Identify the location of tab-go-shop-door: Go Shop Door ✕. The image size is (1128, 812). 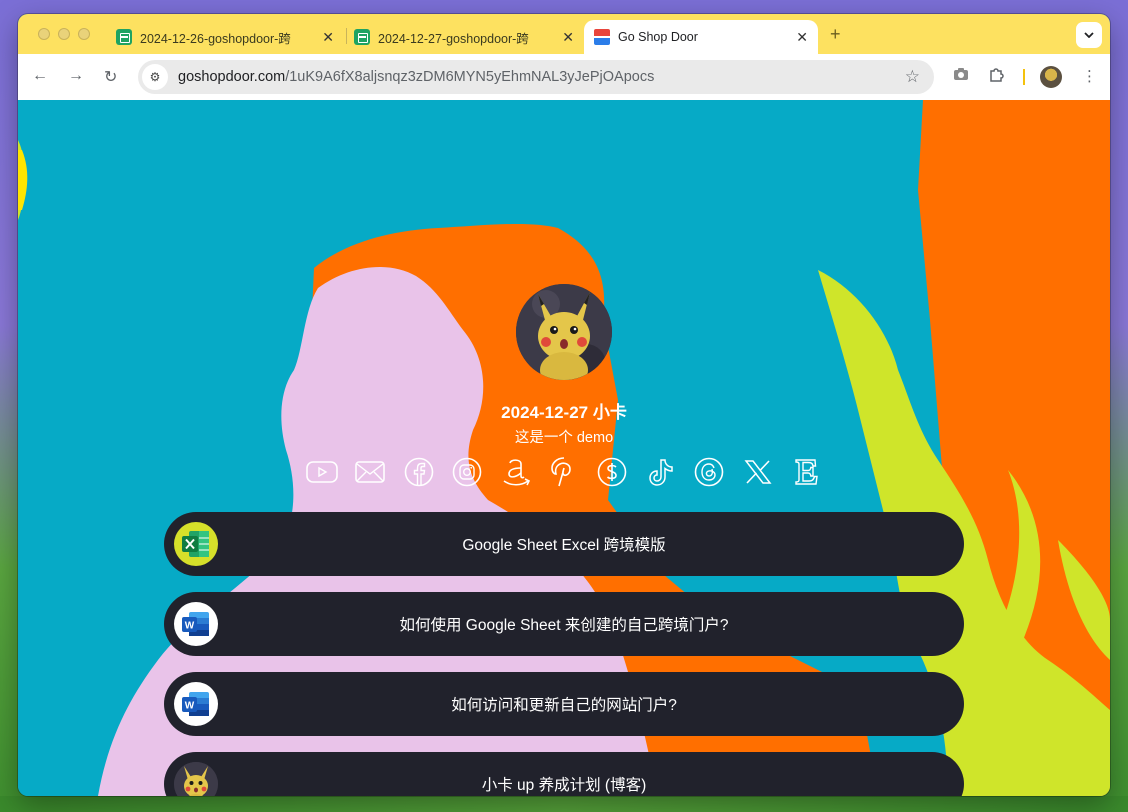
(701, 37).